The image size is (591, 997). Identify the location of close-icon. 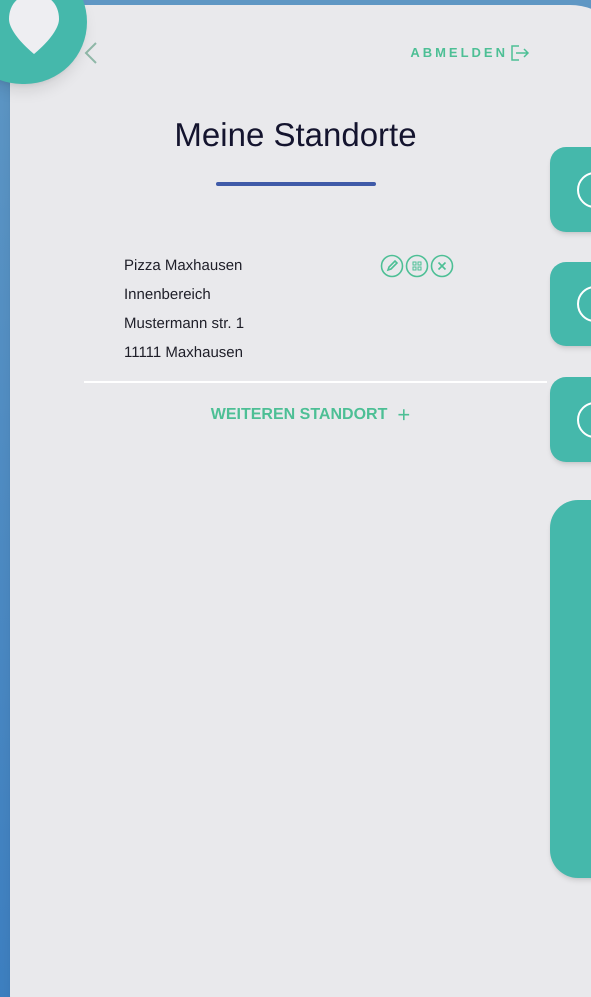
(442, 266).